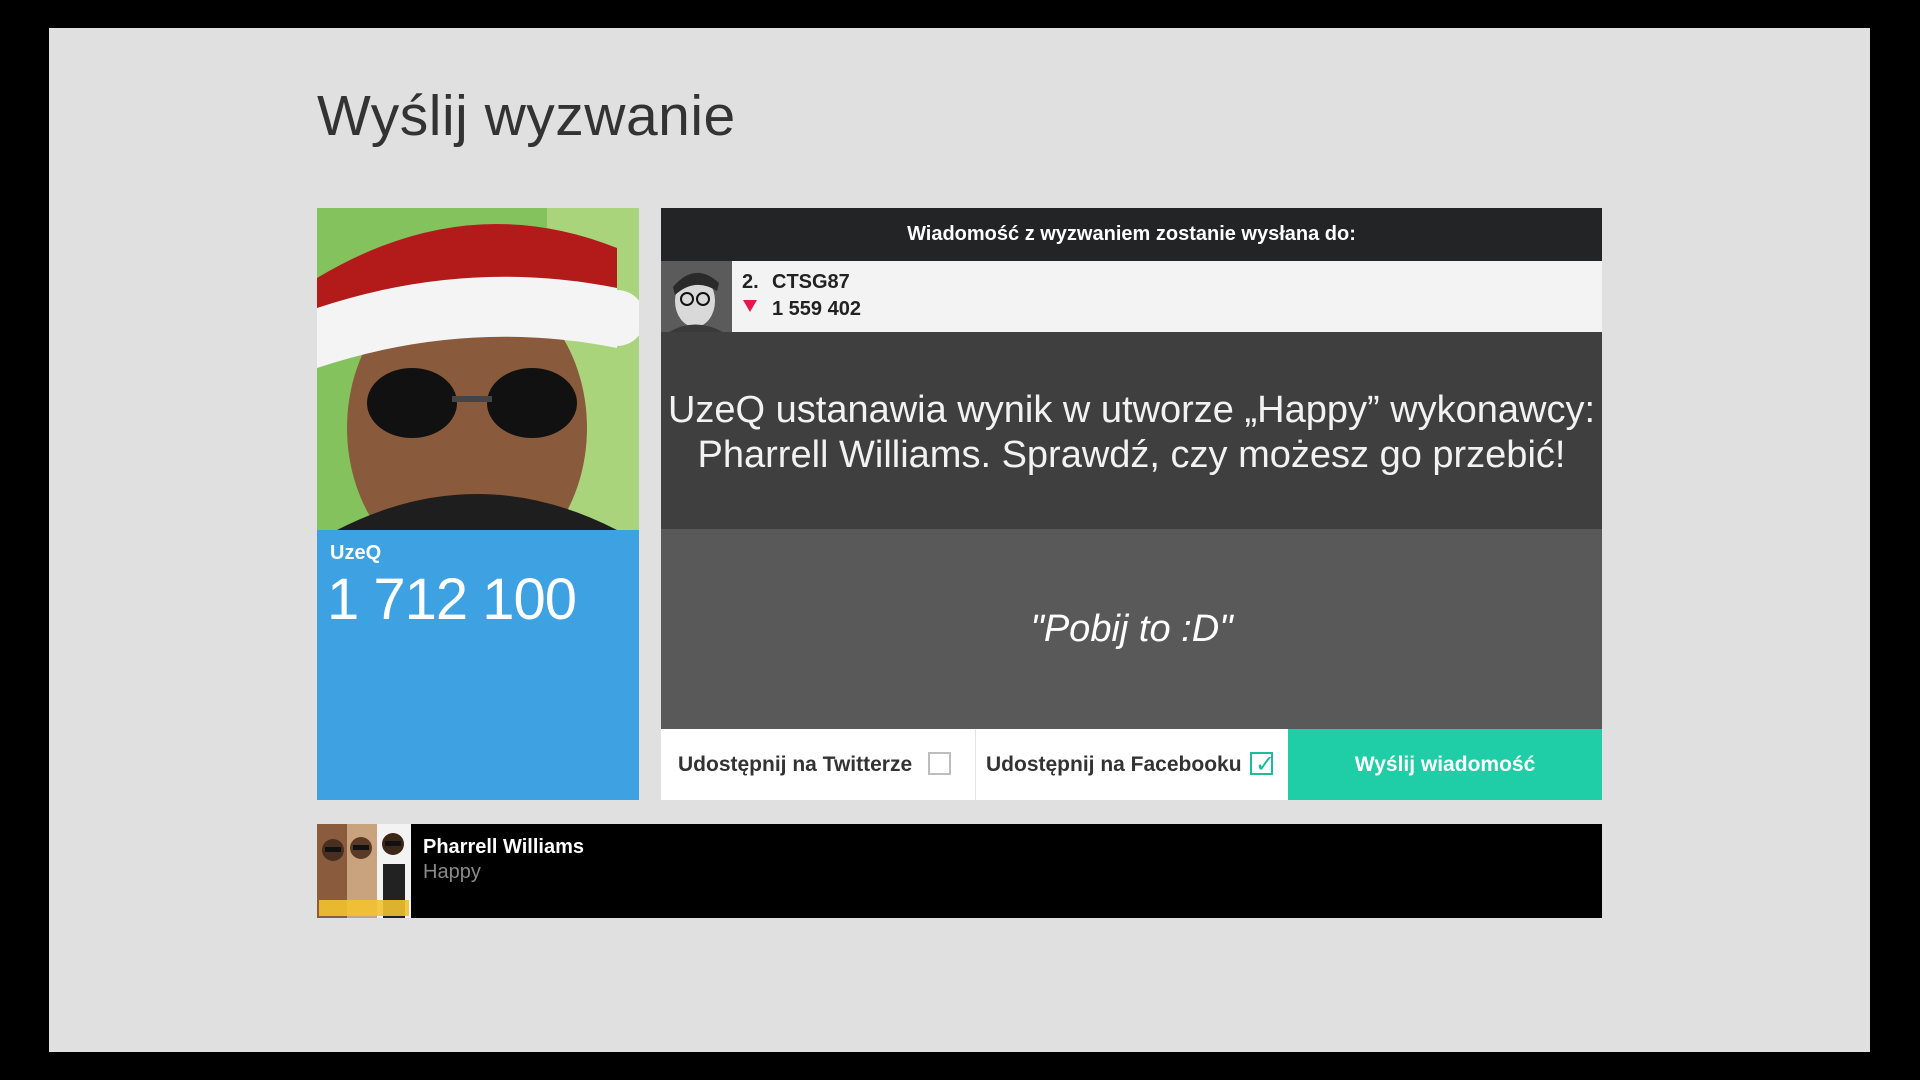  What do you see at coordinates (816, 309) in the screenshot?
I see `recipient-score: 1 559 402` at bounding box center [816, 309].